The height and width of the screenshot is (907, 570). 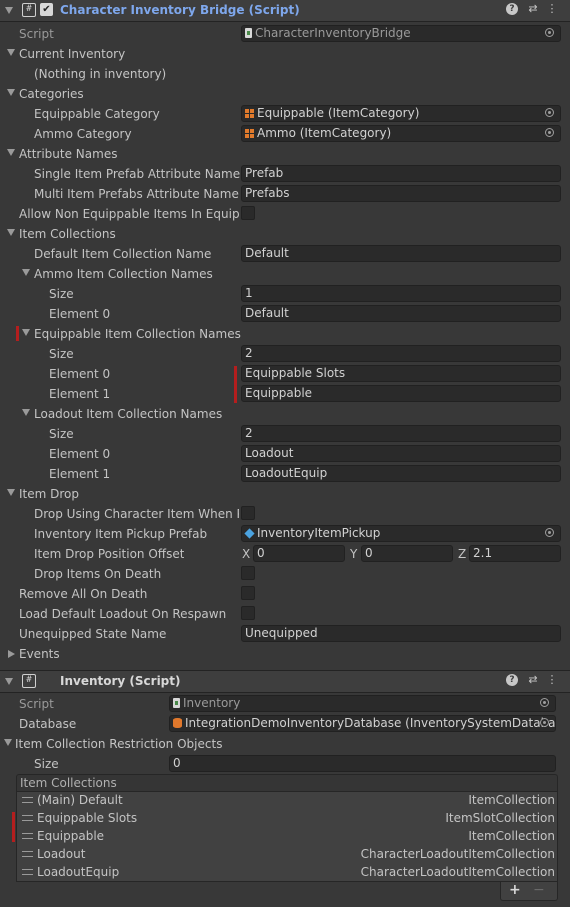 What do you see at coordinates (285, 681) in the screenshot?
I see `inventory-header: # Inventory (Script) ? ⇄ ⋮` at bounding box center [285, 681].